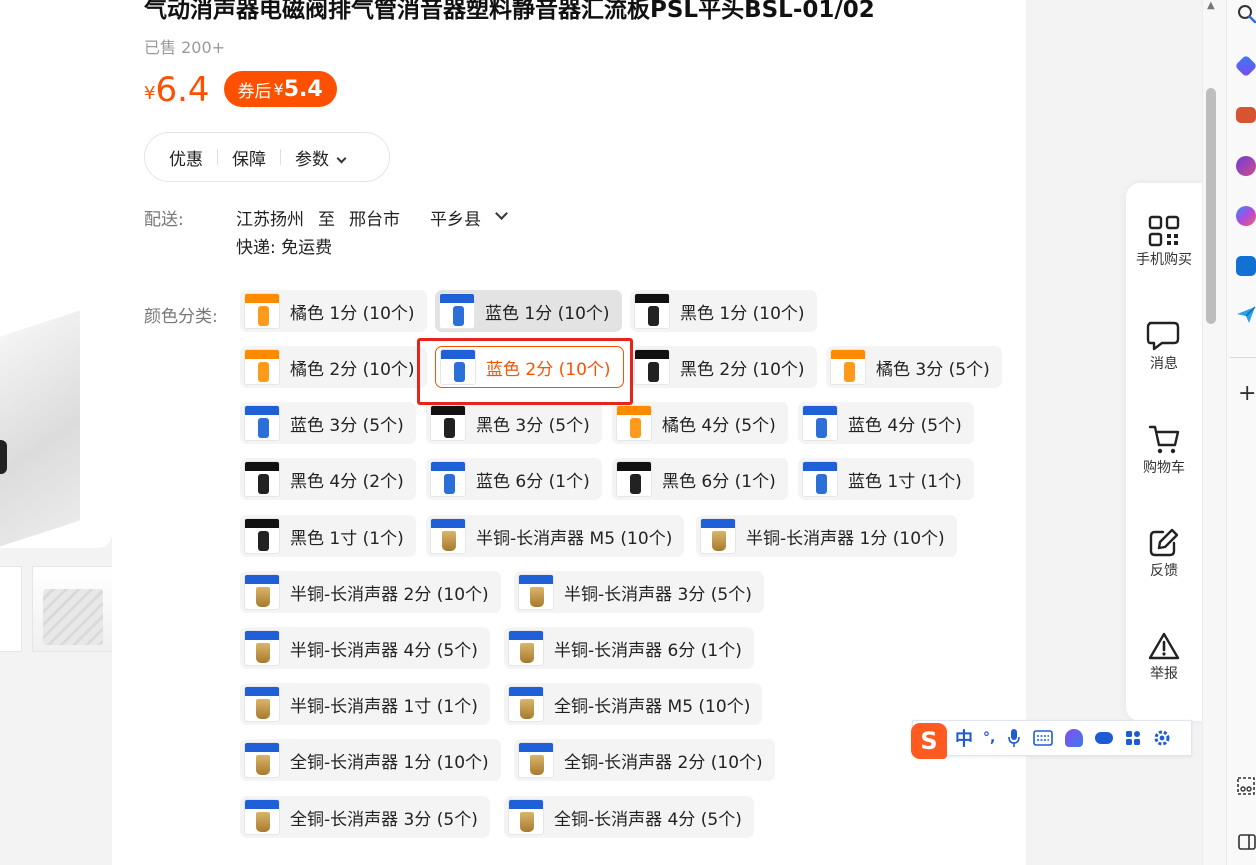 The width and height of the screenshot is (1256, 865). What do you see at coordinates (1014, 738) in the screenshot?
I see `microphone-icon` at bounding box center [1014, 738].